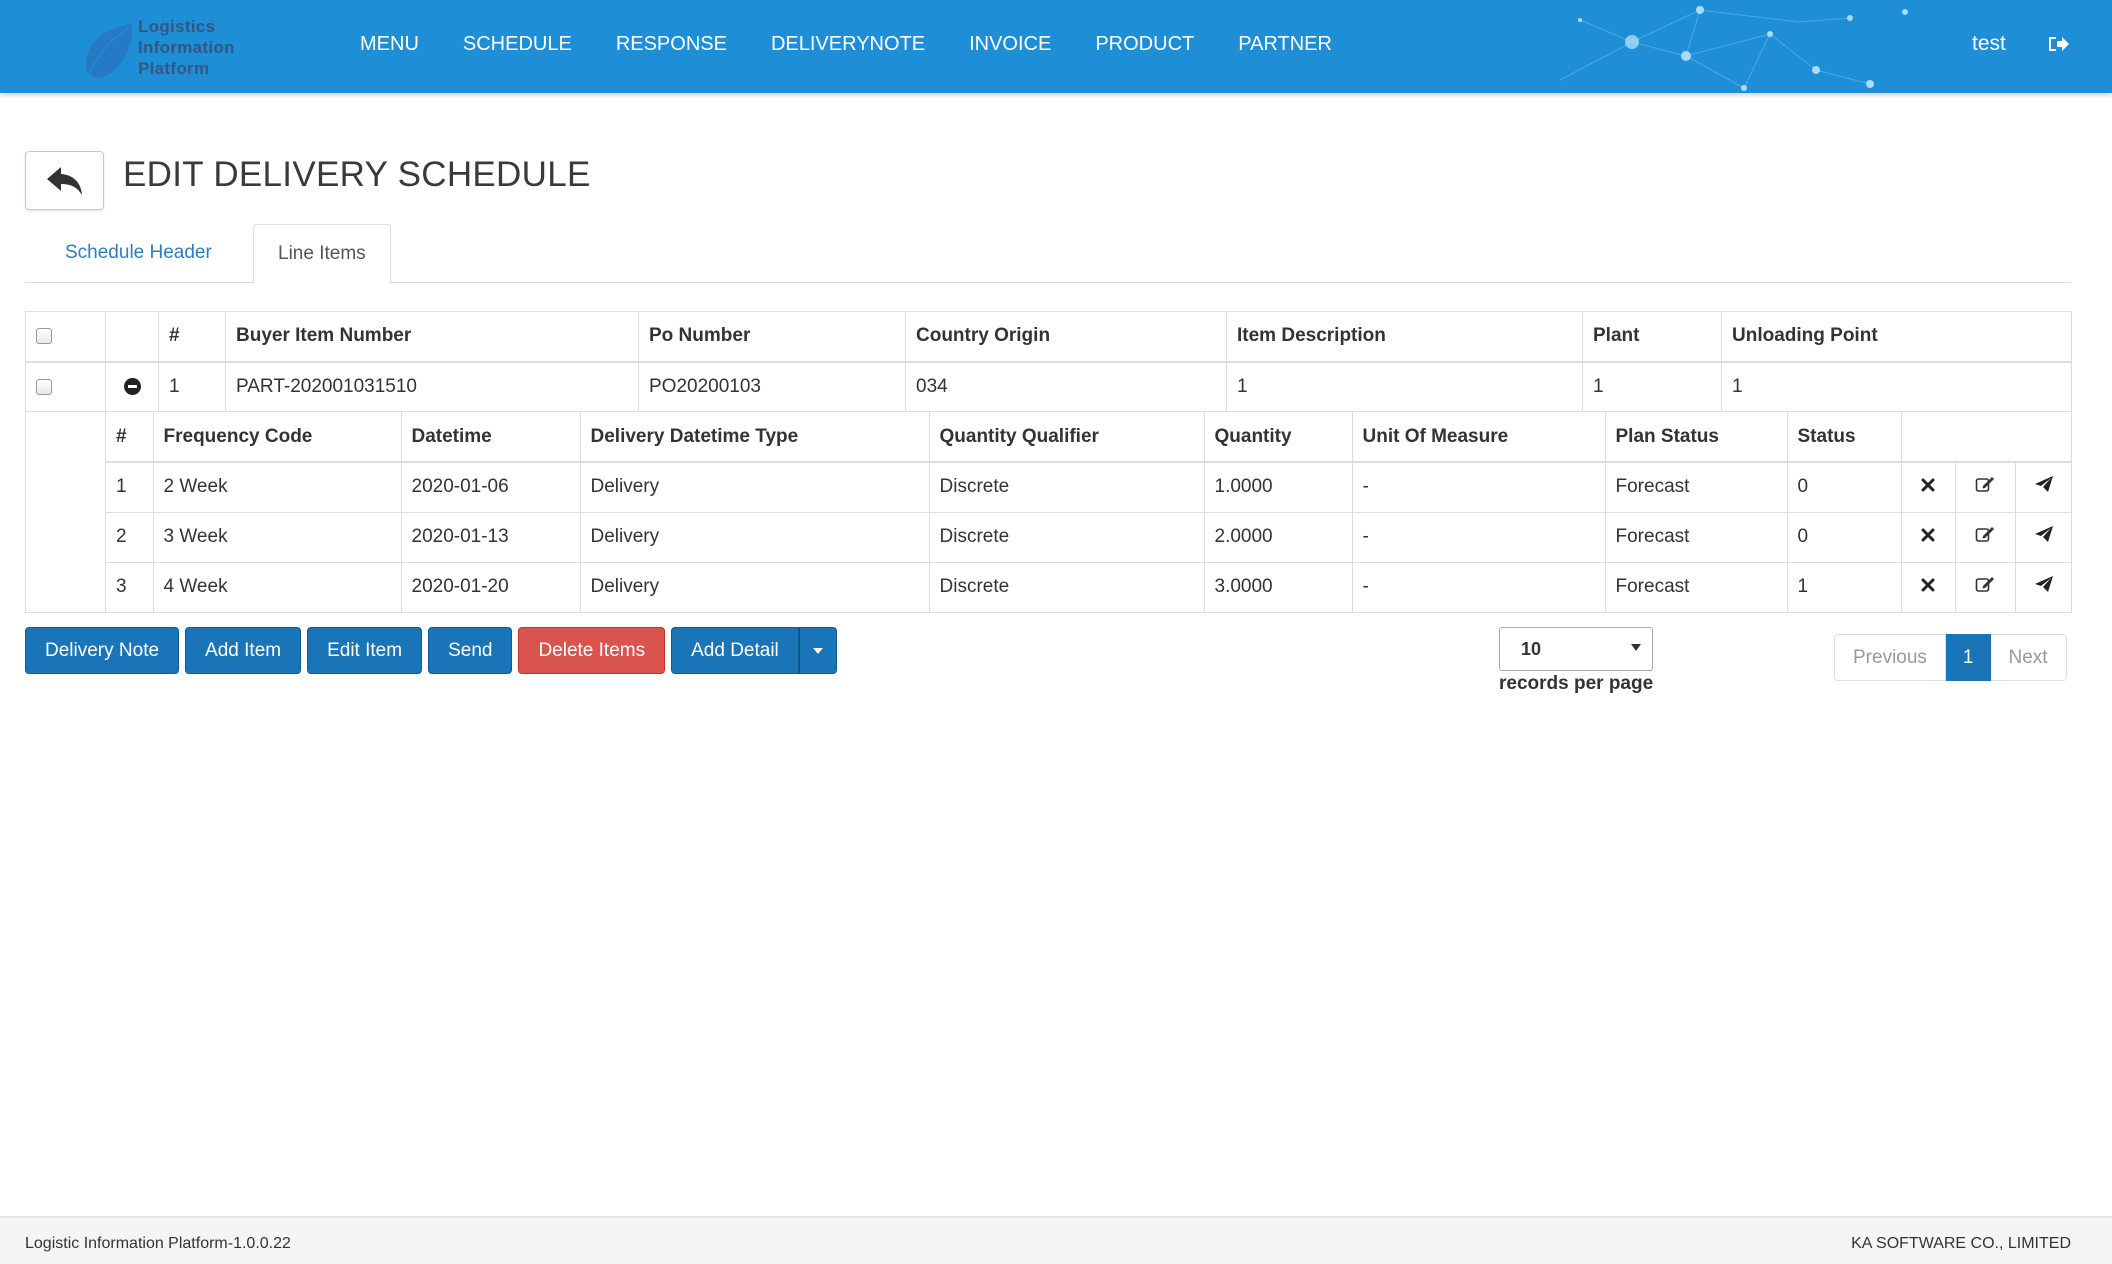 Image resolution: width=2112 pixels, height=1264 pixels. What do you see at coordinates (102, 650) in the screenshot?
I see `delivery-note-button: Delivery Note` at bounding box center [102, 650].